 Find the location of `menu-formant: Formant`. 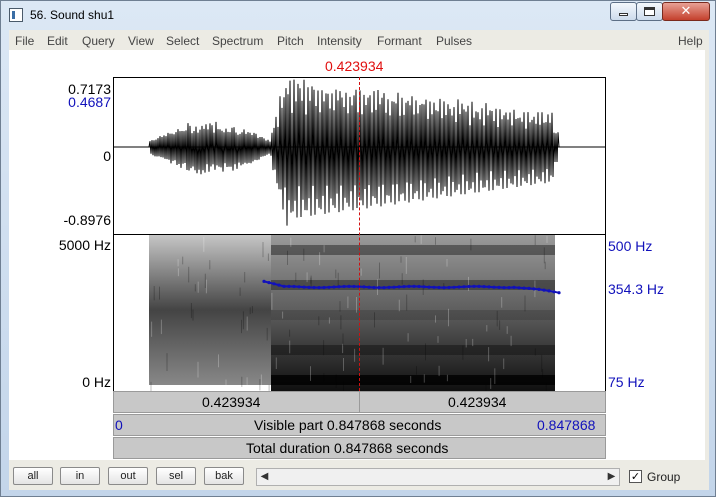

menu-formant: Formant is located at coordinates (399, 41).